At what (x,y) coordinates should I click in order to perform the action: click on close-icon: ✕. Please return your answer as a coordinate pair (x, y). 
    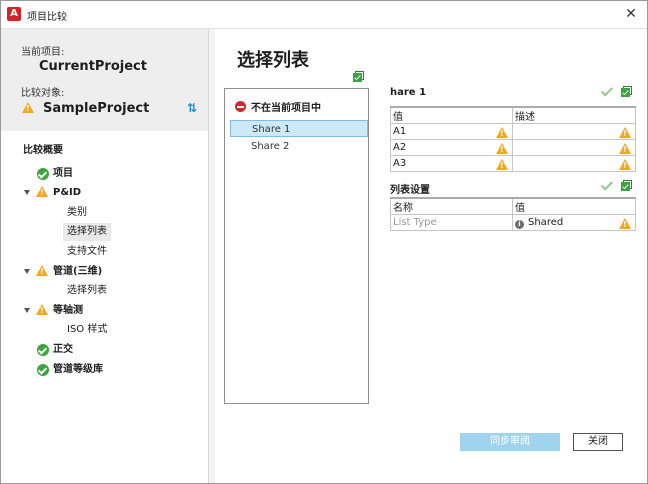
    Looking at the image, I should click on (631, 14).